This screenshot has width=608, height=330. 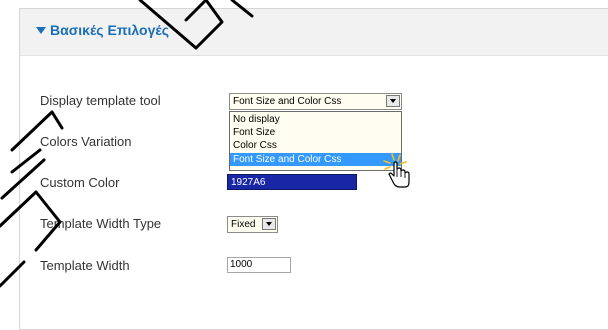 I want to click on template-width-label: Template Width, so click(x=85, y=265).